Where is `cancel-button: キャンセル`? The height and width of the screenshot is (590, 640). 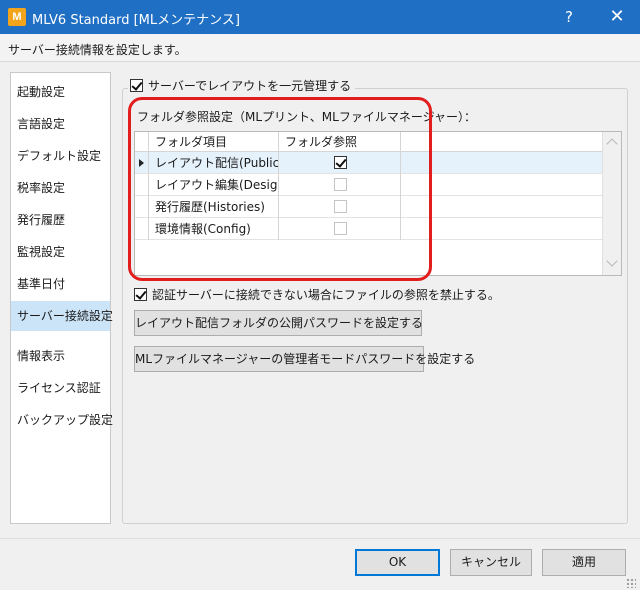
cancel-button: キャンセル is located at coordinates (491, 562).